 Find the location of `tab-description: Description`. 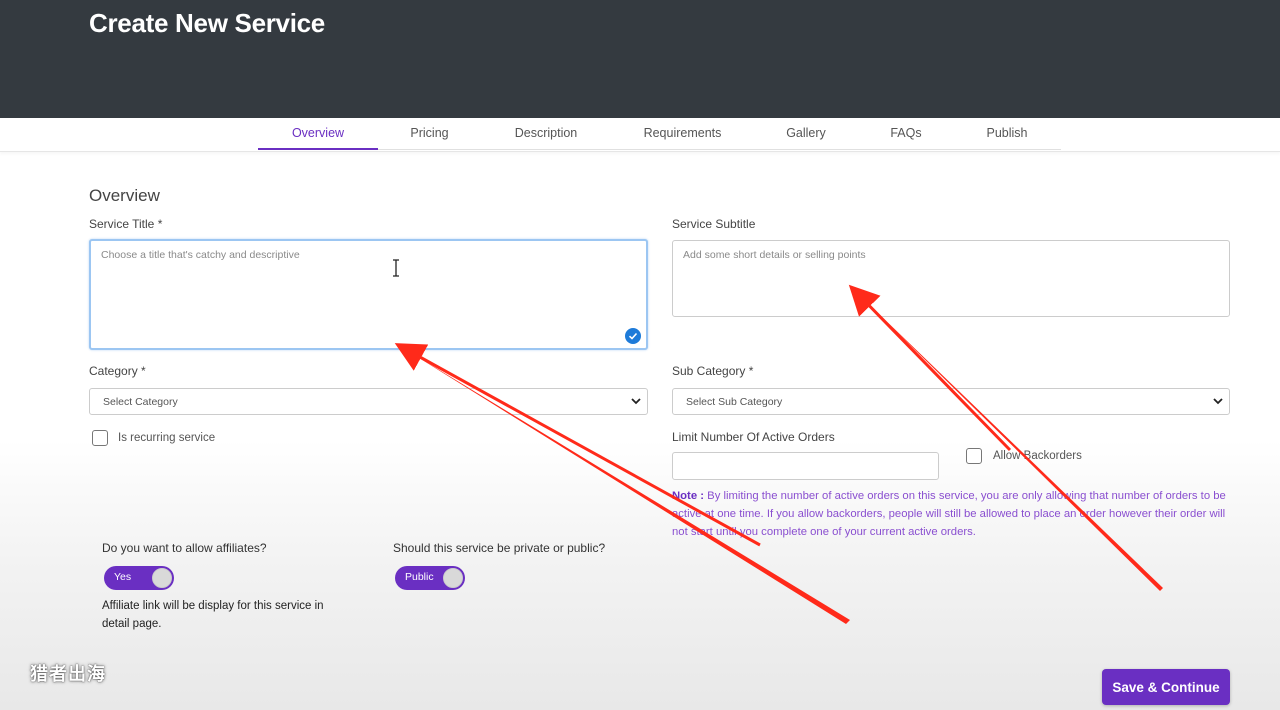

tab-description: Description is located at coordinates (546, 134).